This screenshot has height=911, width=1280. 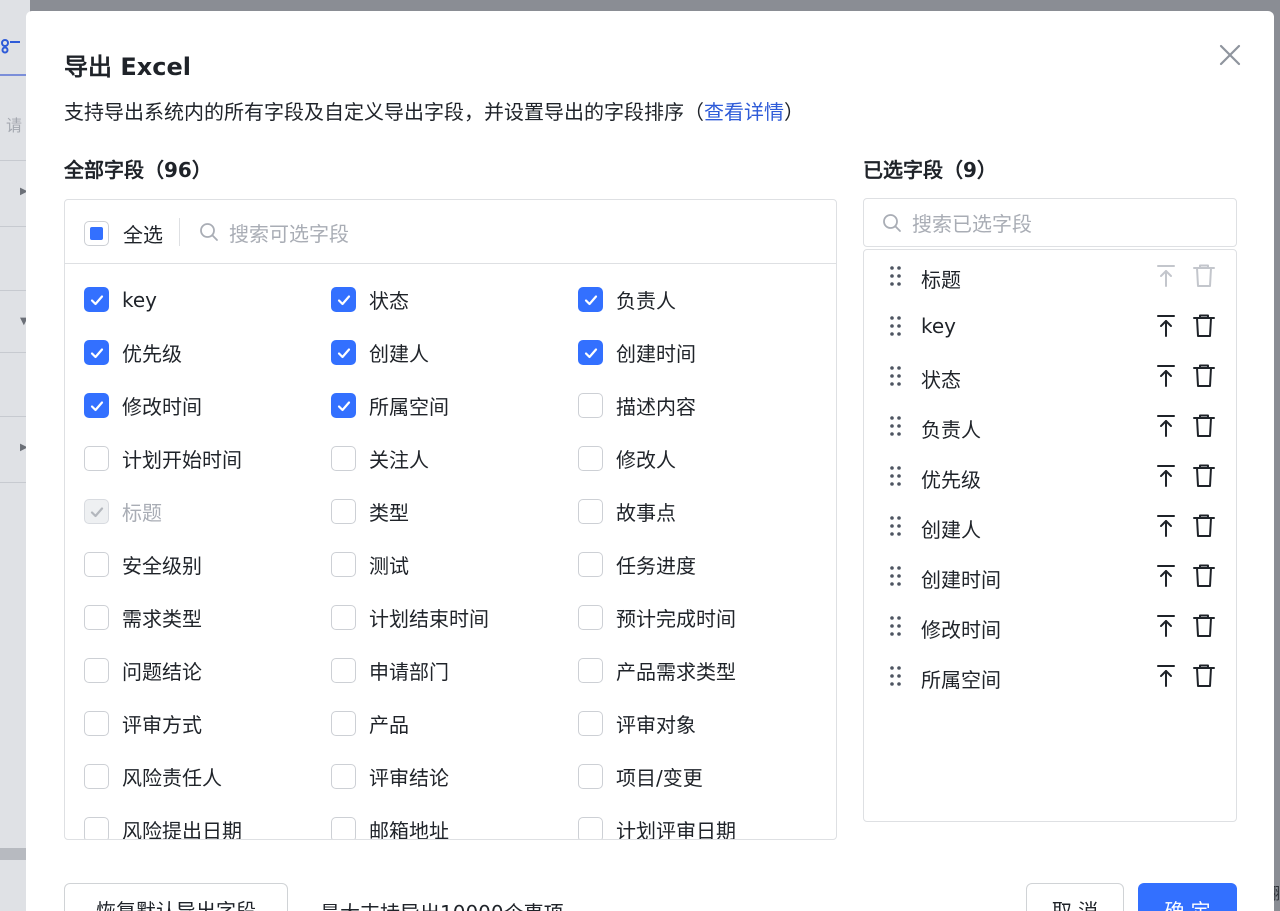 I want to click on selected-field-row: 所属空间, so click(x=1050, y=676).